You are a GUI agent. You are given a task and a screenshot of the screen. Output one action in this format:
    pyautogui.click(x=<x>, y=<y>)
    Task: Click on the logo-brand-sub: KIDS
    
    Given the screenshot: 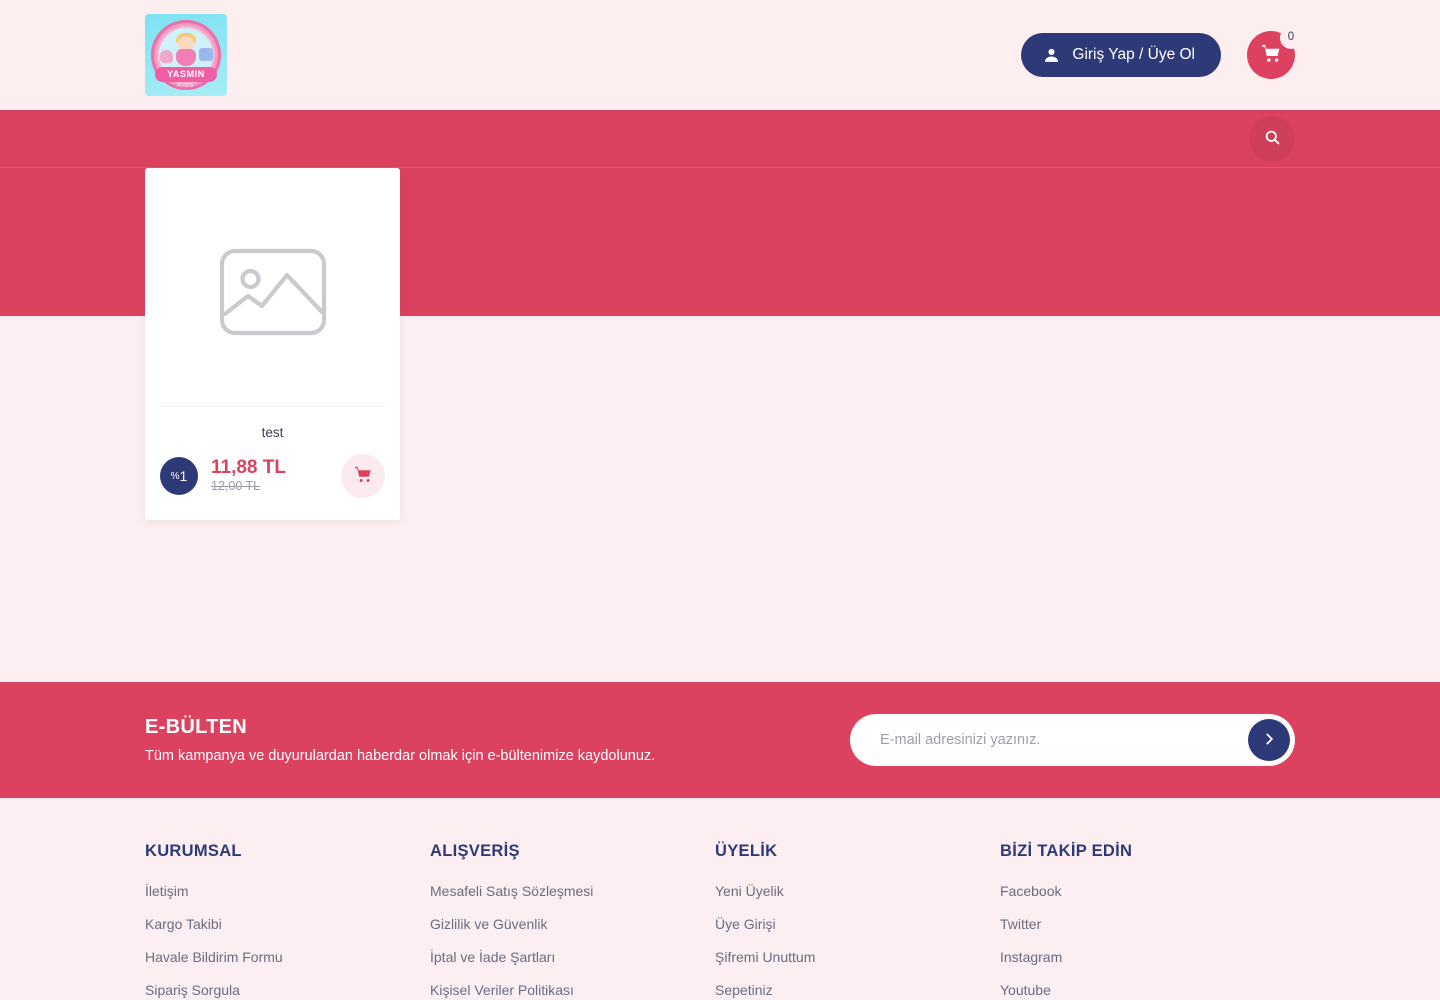 What is the action you would take?
    pyautogui.click(x=186, y=86)
    